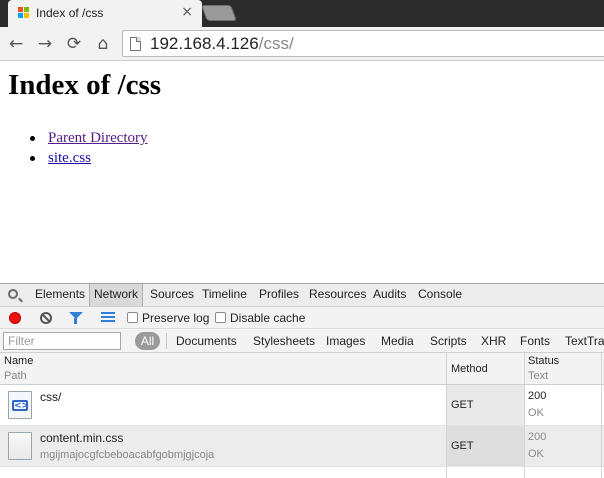 The width and height of the screenshot is (604, 478). Describe the element at coordinates (284, 341) in the screenshot. I see `type-filter-stylesheets: Stylesheets` at that location.